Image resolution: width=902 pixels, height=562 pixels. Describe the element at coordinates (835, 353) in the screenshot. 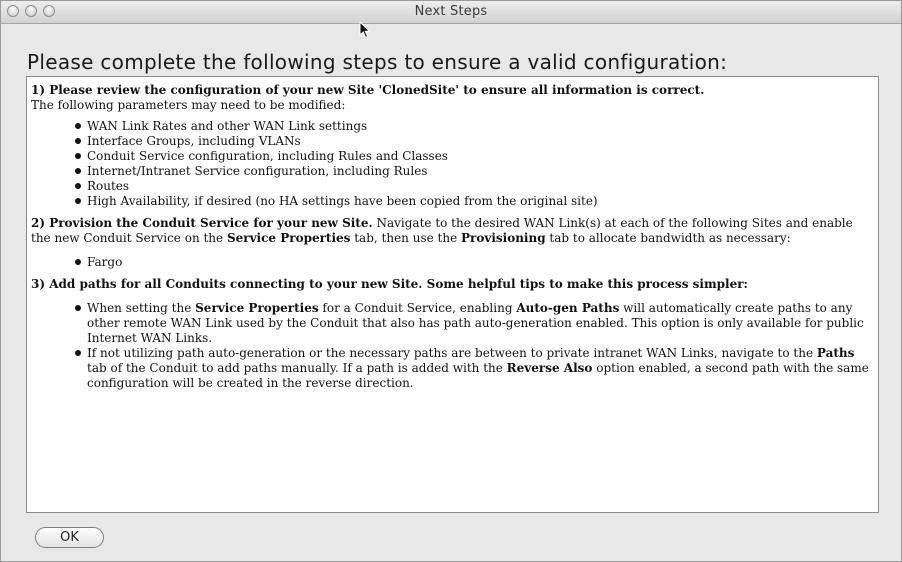

I see `paths-term: Paths` at that location.